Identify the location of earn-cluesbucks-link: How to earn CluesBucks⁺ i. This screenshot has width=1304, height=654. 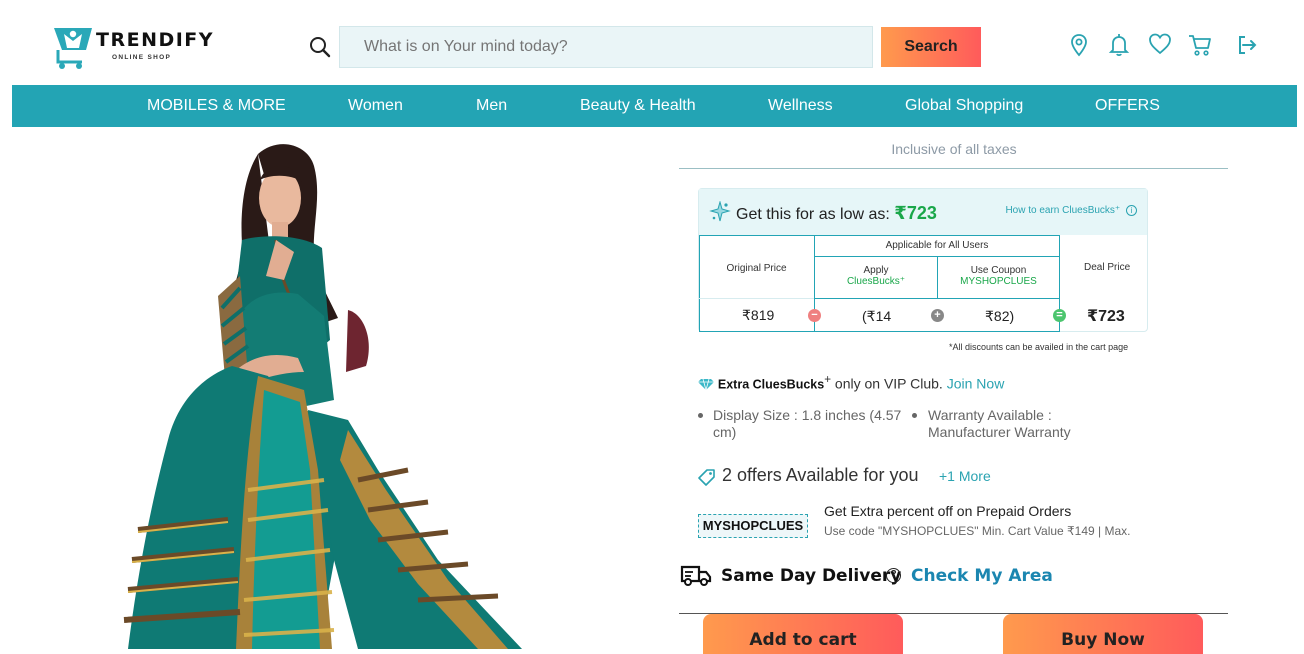
(1071, 210).